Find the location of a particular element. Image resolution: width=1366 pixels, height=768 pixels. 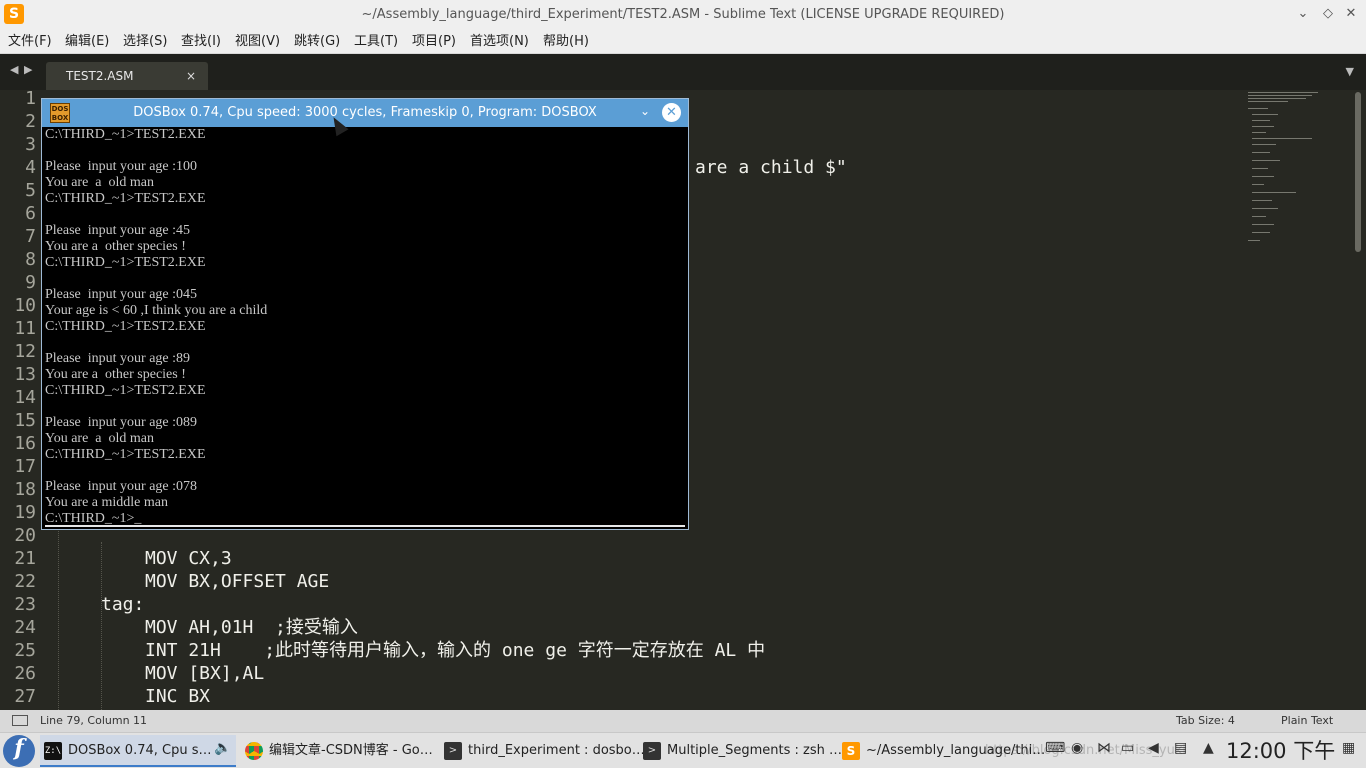

console-line: Please input your age :45 is located at coordinates (118, 230).